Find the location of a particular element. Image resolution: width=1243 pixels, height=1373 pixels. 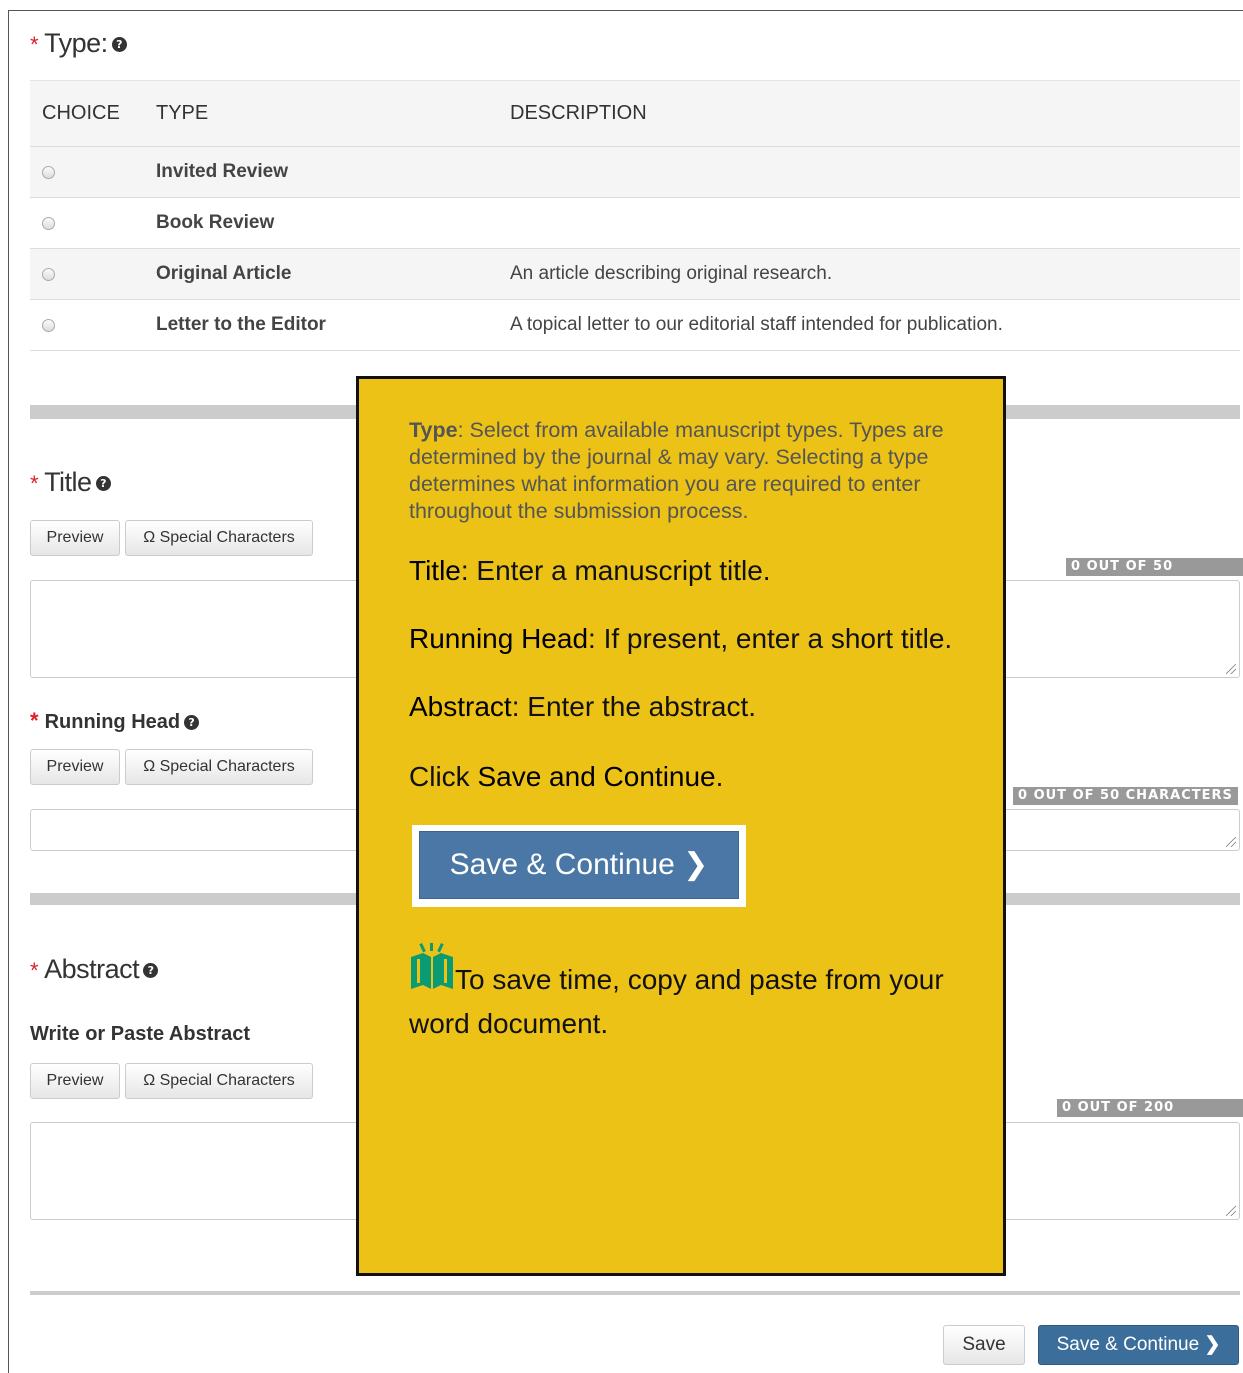

running-head-character-counter: 0 OUT OF 50 CHARACTERS is located at coordinates (1125, 796).